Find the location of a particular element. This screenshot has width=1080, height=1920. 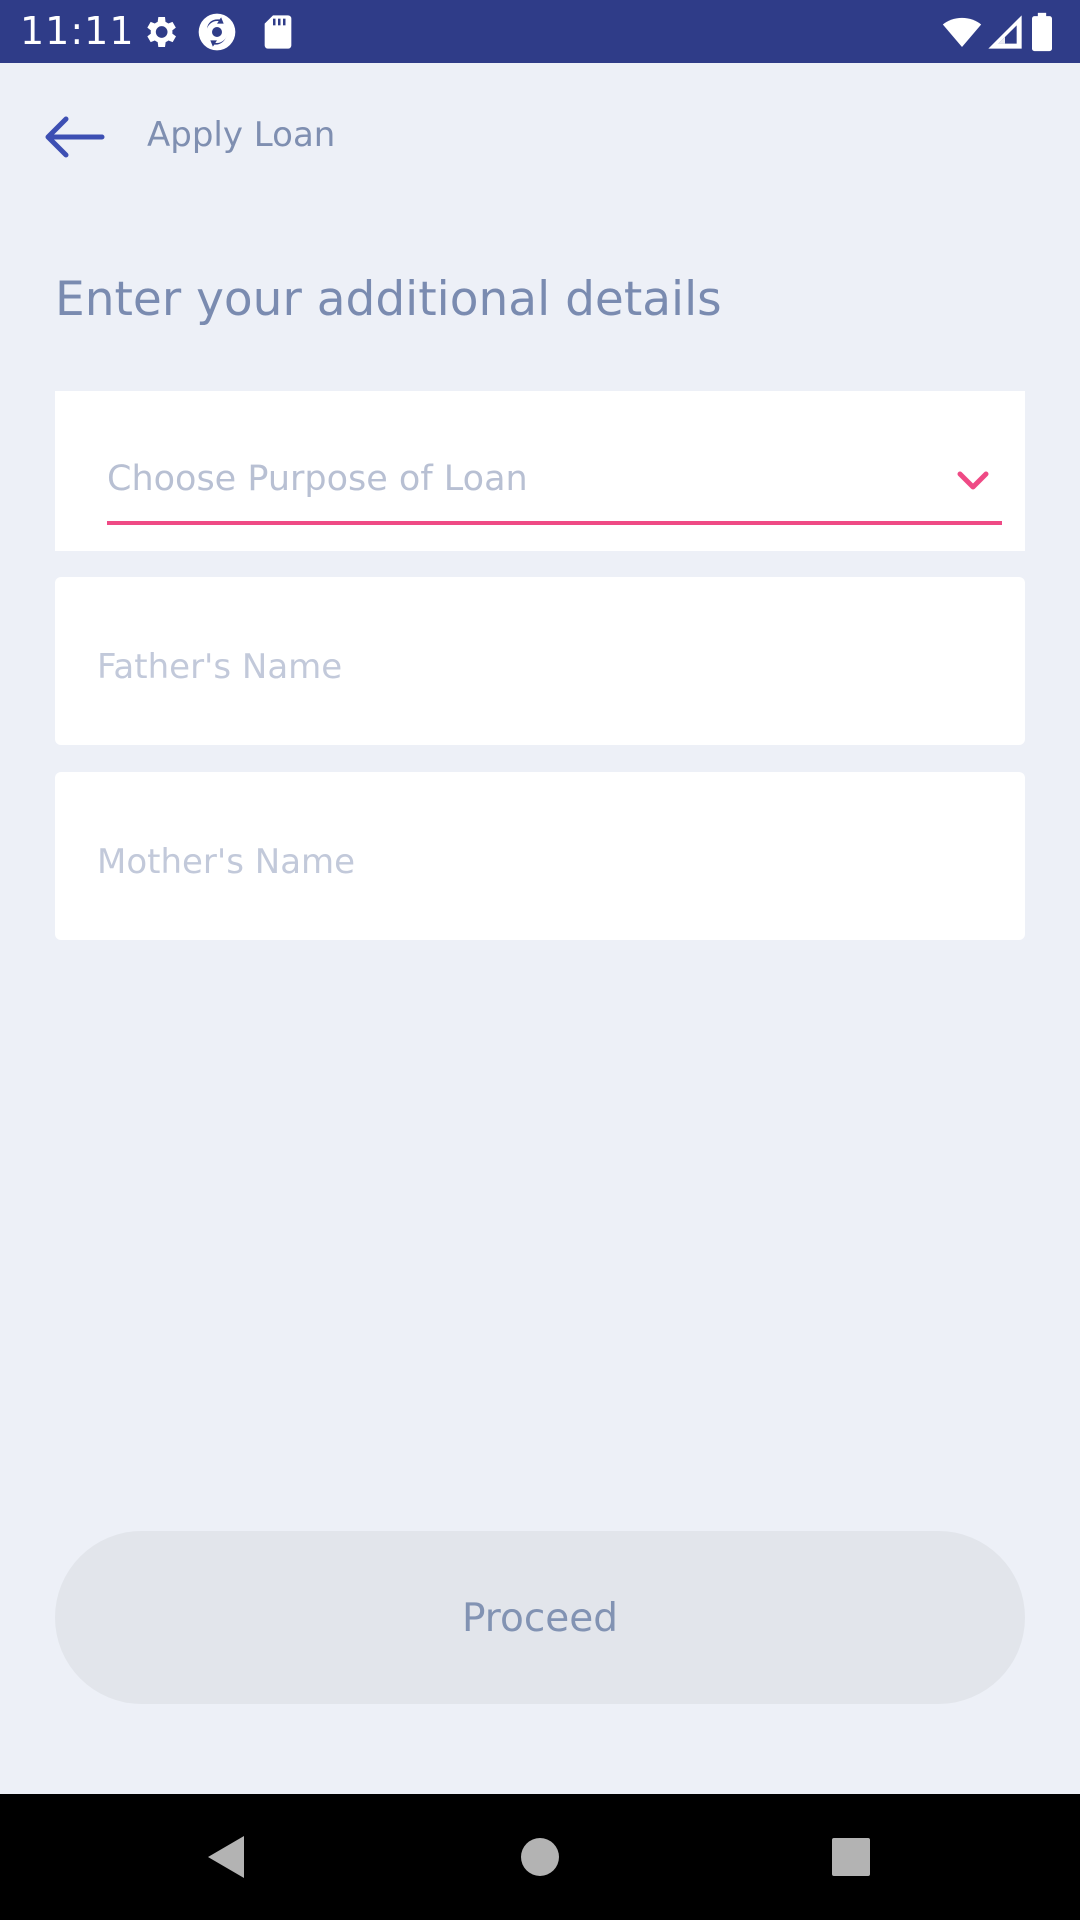

page-title: Apply Loan is located at coordinates (241, 135).